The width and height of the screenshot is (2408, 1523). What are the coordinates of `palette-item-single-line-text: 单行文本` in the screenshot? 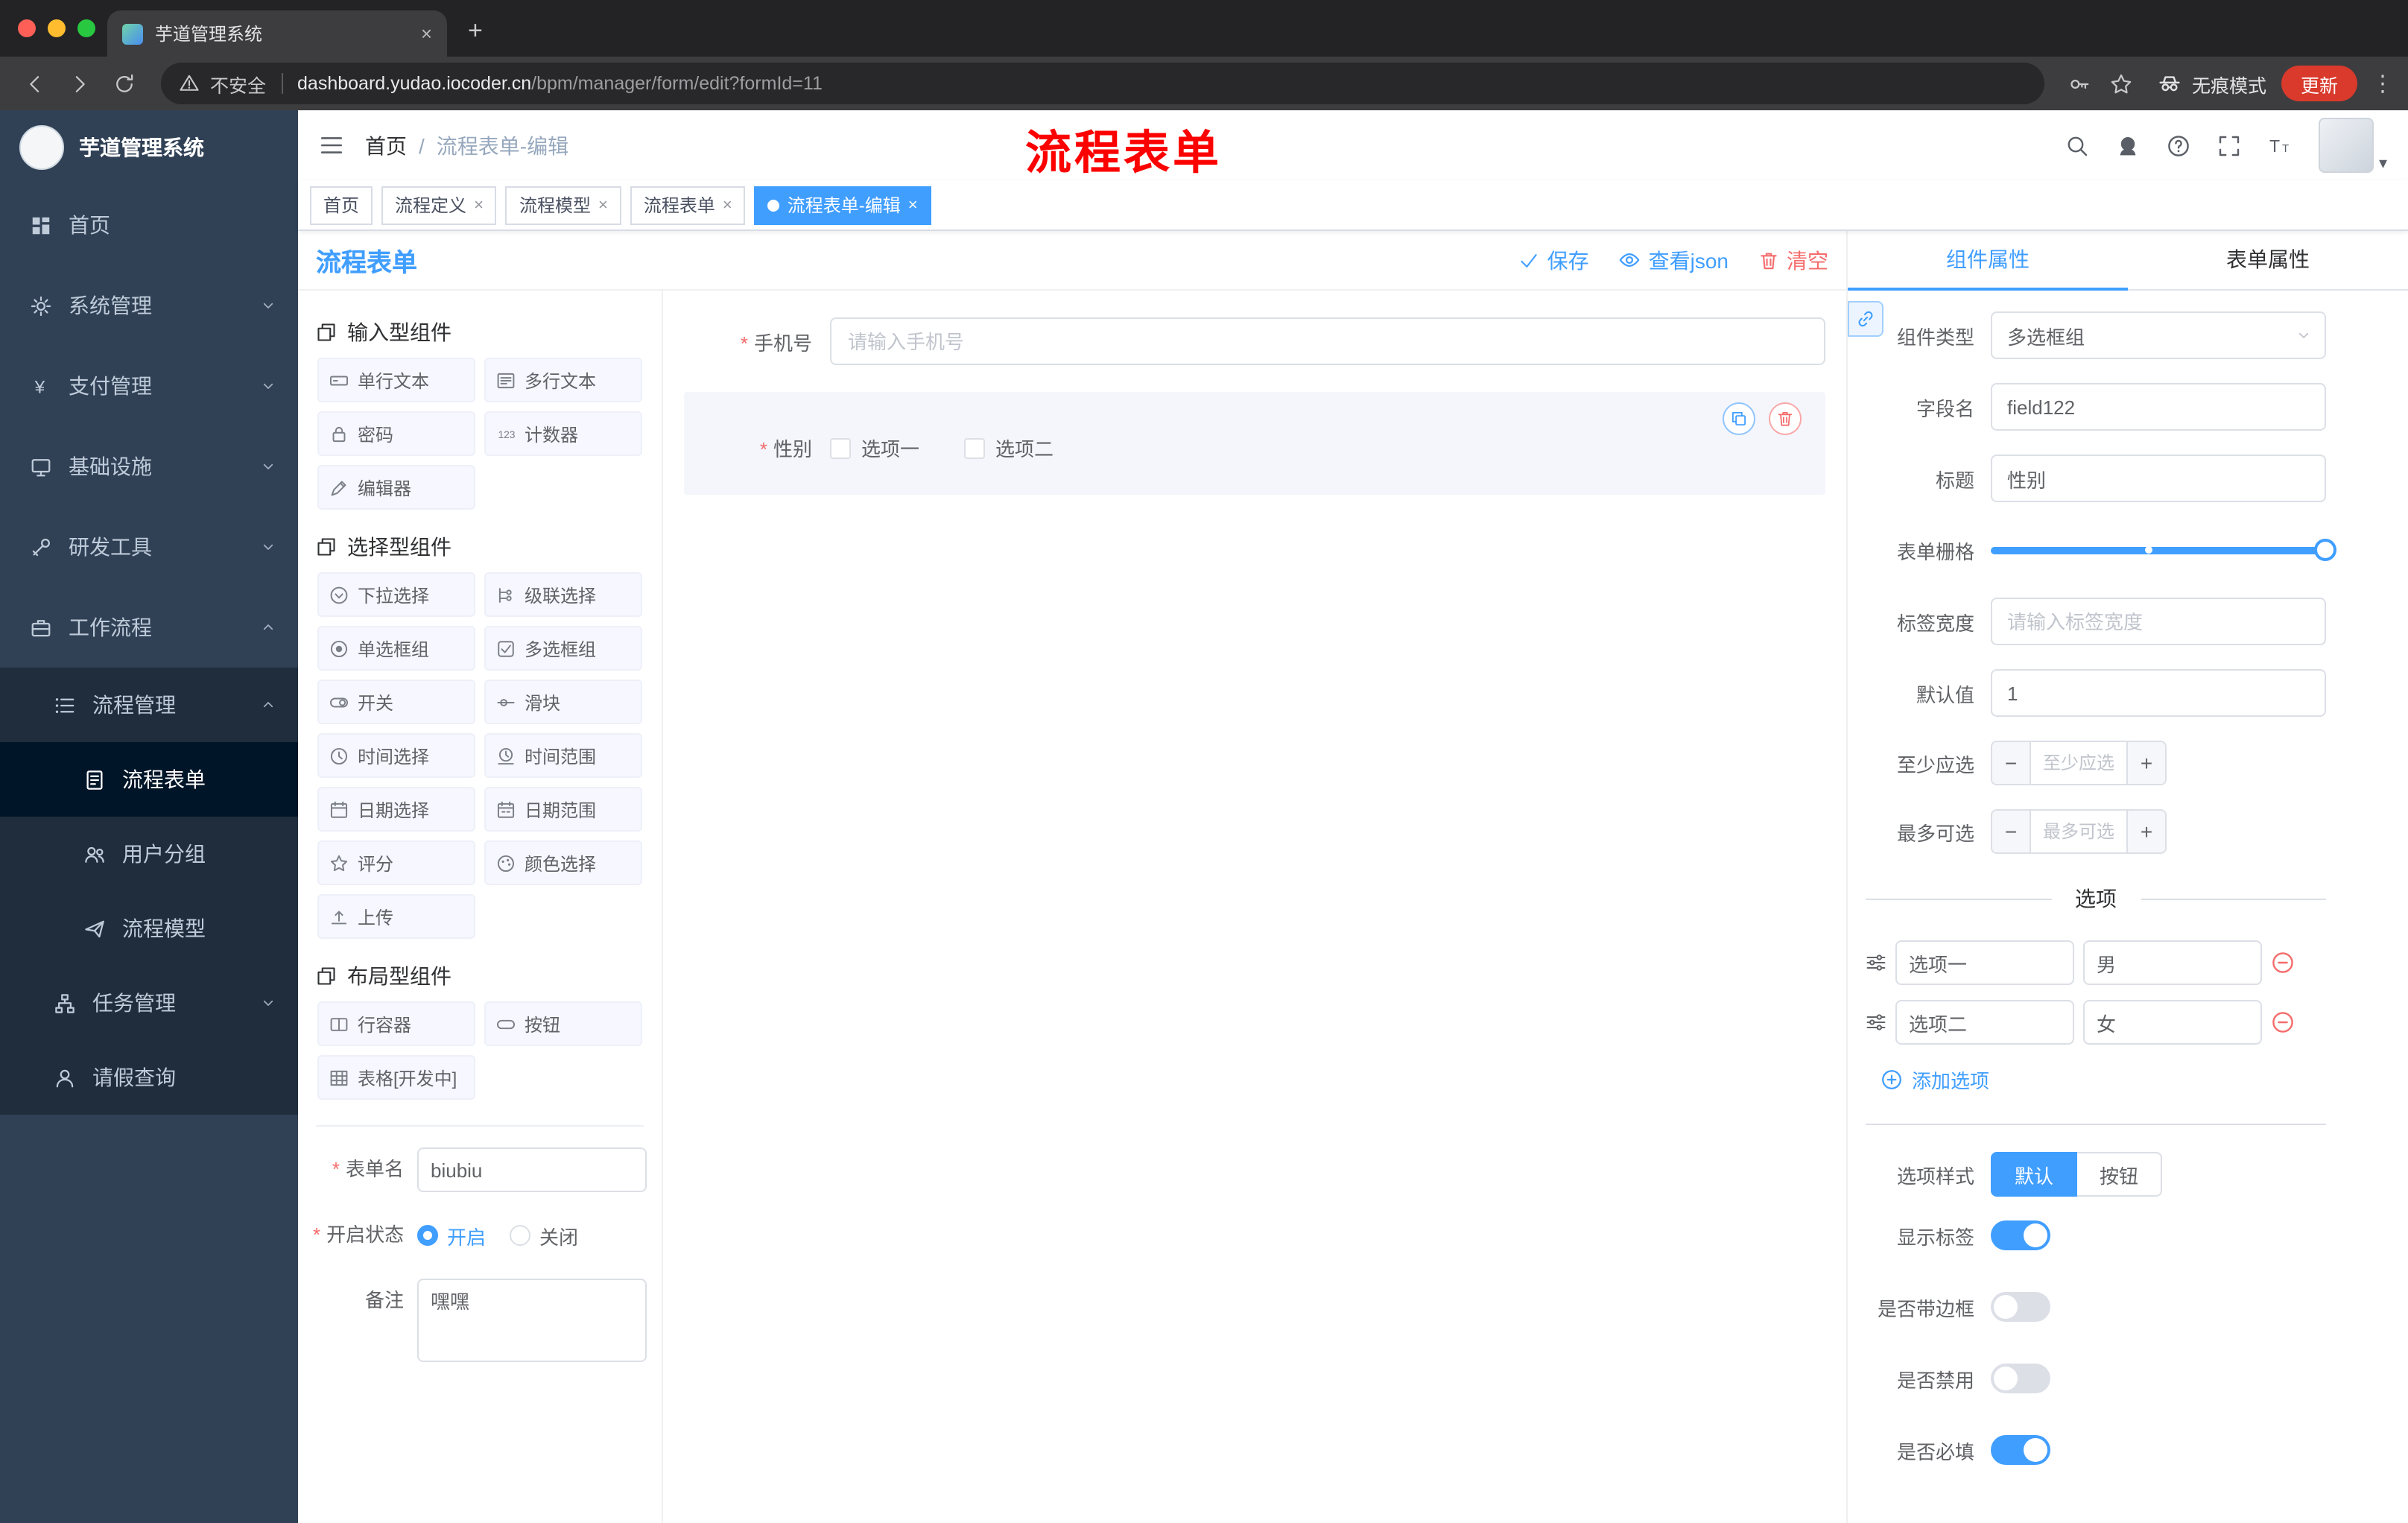 It's located at (396, 380).